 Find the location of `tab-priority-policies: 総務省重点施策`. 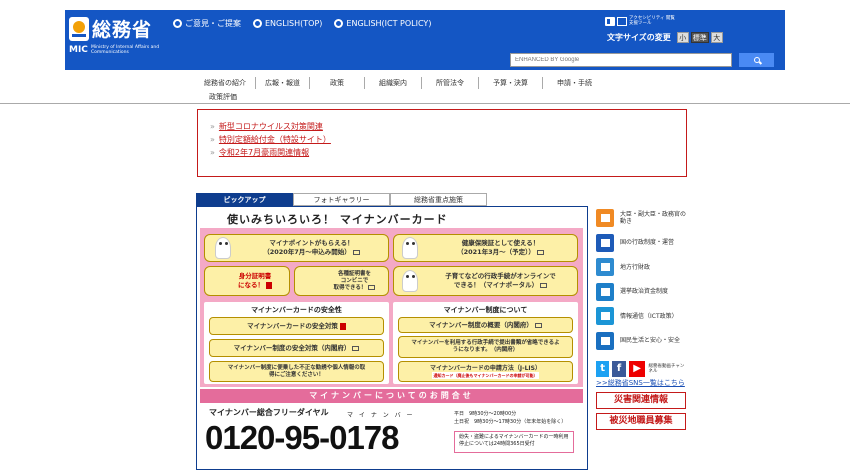

tab-priority-policies: 総務省重点施策 is located at coordinates (438, 199).